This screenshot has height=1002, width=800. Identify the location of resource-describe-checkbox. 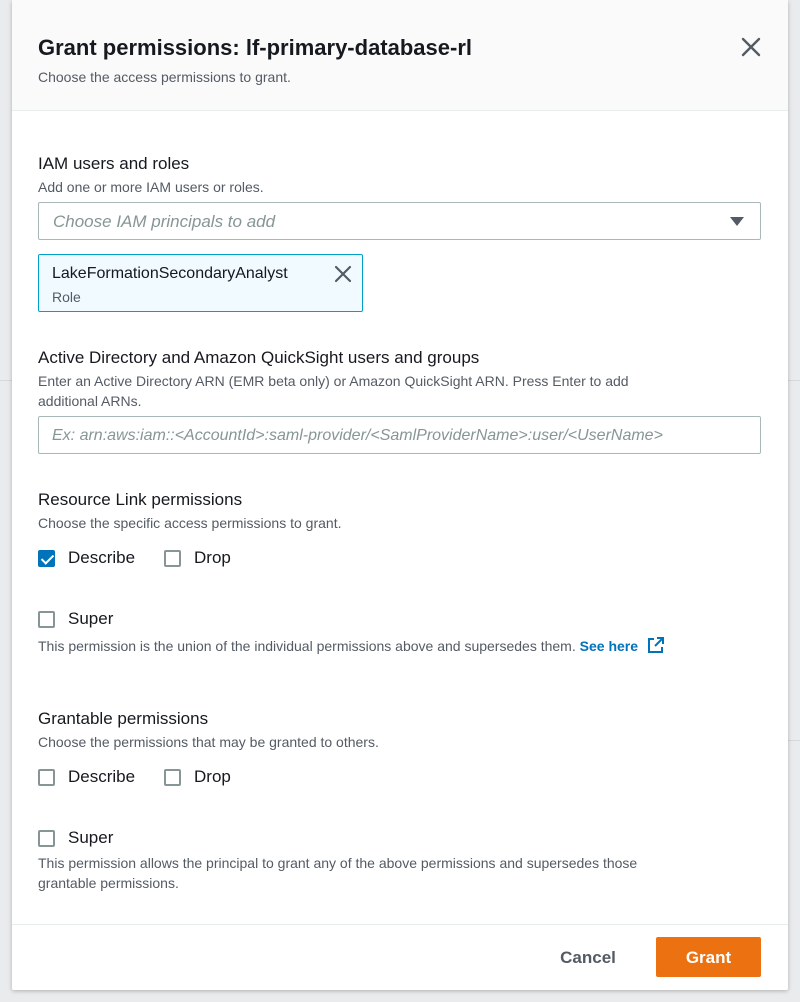
(46, 558).